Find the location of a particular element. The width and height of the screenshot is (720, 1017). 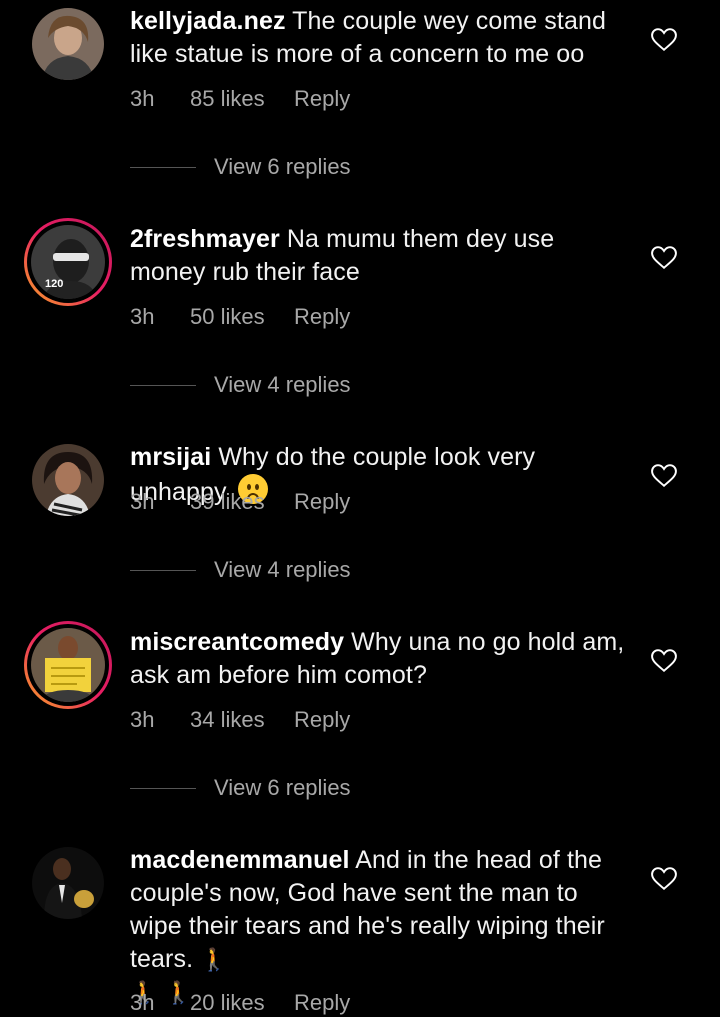

story-ring: 120 is located at coordinates (68, 262).